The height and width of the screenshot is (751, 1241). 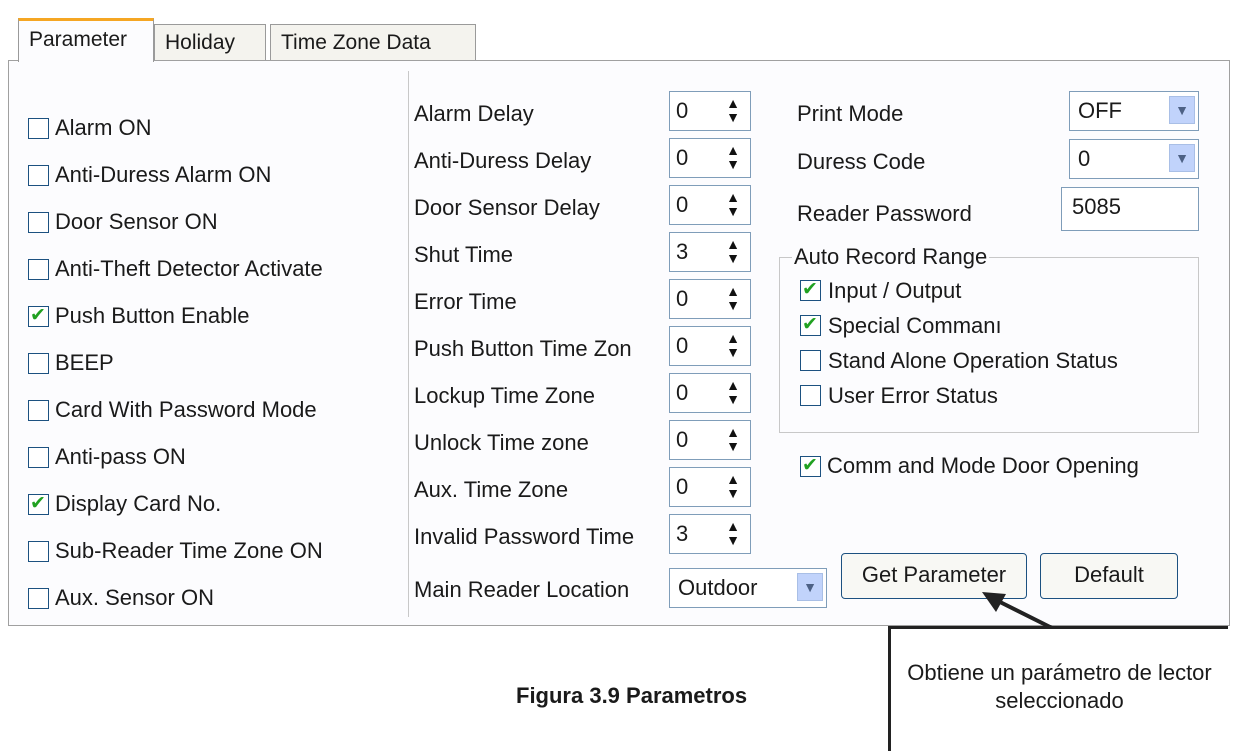 I want to click on tab-holiday: Holiday, so click(x=210, y=42).